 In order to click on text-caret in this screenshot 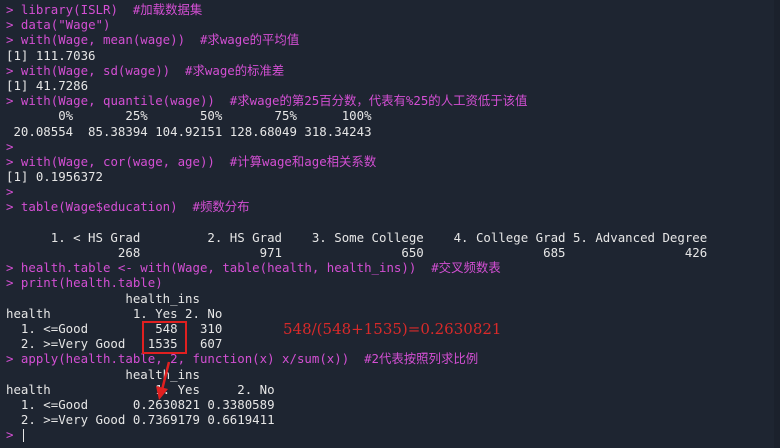, I will do `click(23, 436)`.